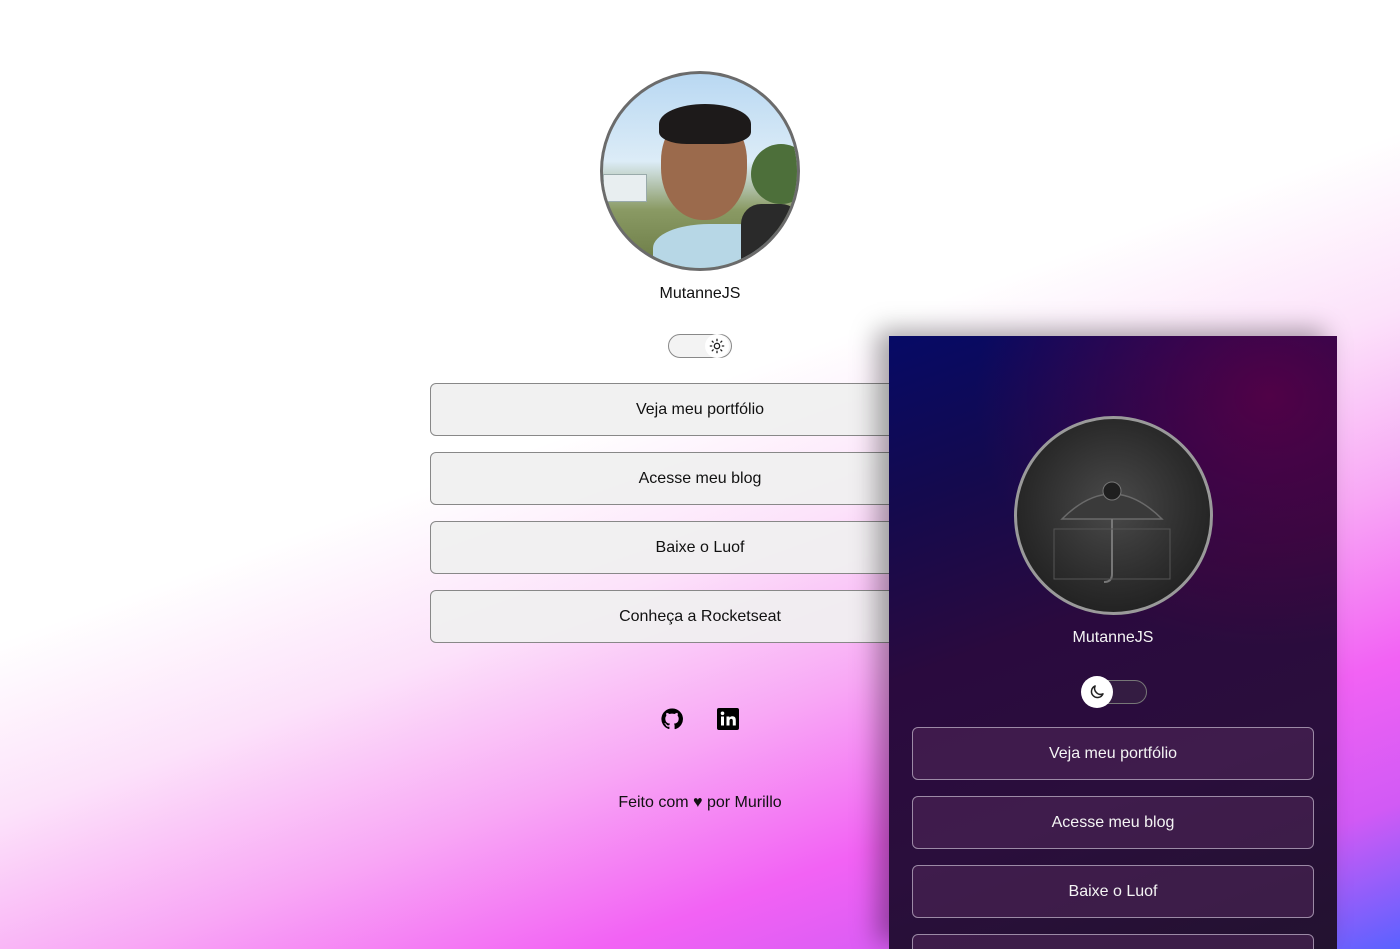 This screenshot has width=1400, height=949. Describe the element at coordinates (1113, 637) in the screenshot. I see `profile-name-dark: MutanneJS` at that location.